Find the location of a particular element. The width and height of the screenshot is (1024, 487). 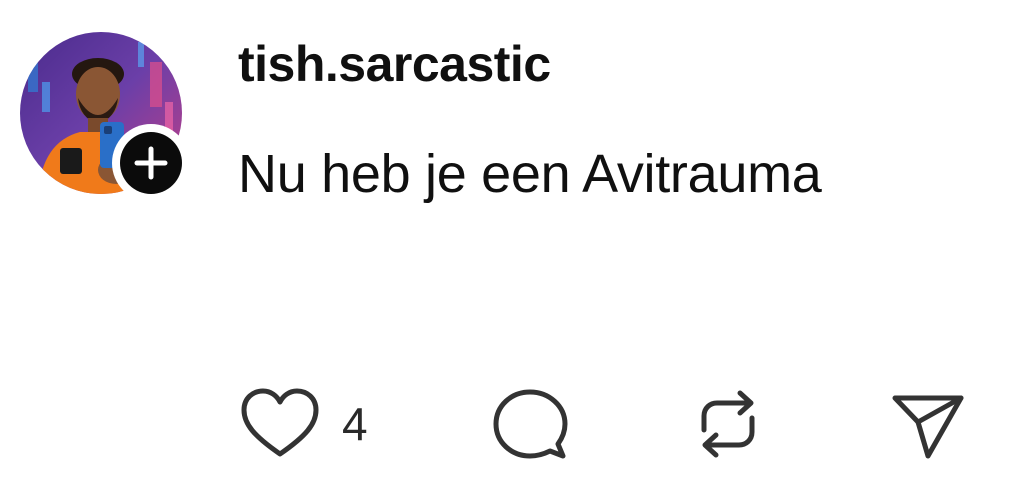

repost-icon is located at coordinates (728, 424).